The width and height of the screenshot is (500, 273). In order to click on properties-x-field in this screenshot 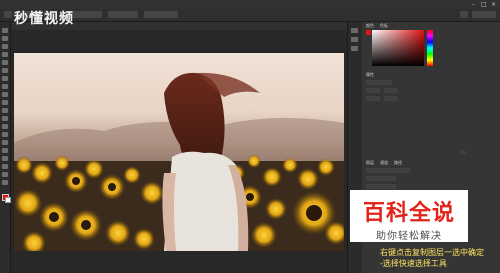, I will do `click(373, 98)`.